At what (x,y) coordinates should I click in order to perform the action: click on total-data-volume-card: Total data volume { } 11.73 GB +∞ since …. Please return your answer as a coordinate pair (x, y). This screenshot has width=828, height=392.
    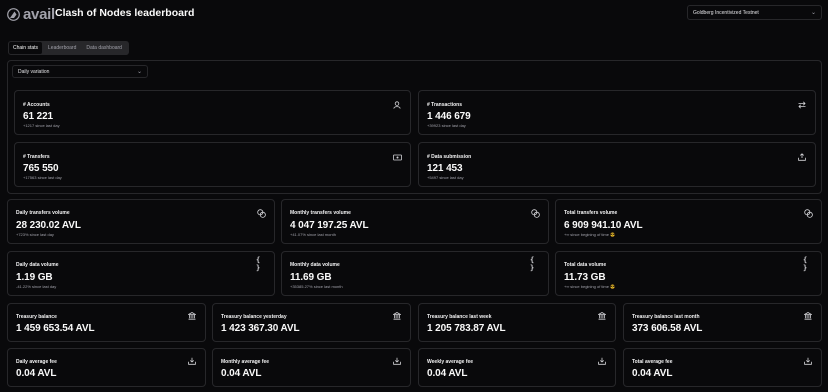
    Looking at the image, I should click on (688, 273).